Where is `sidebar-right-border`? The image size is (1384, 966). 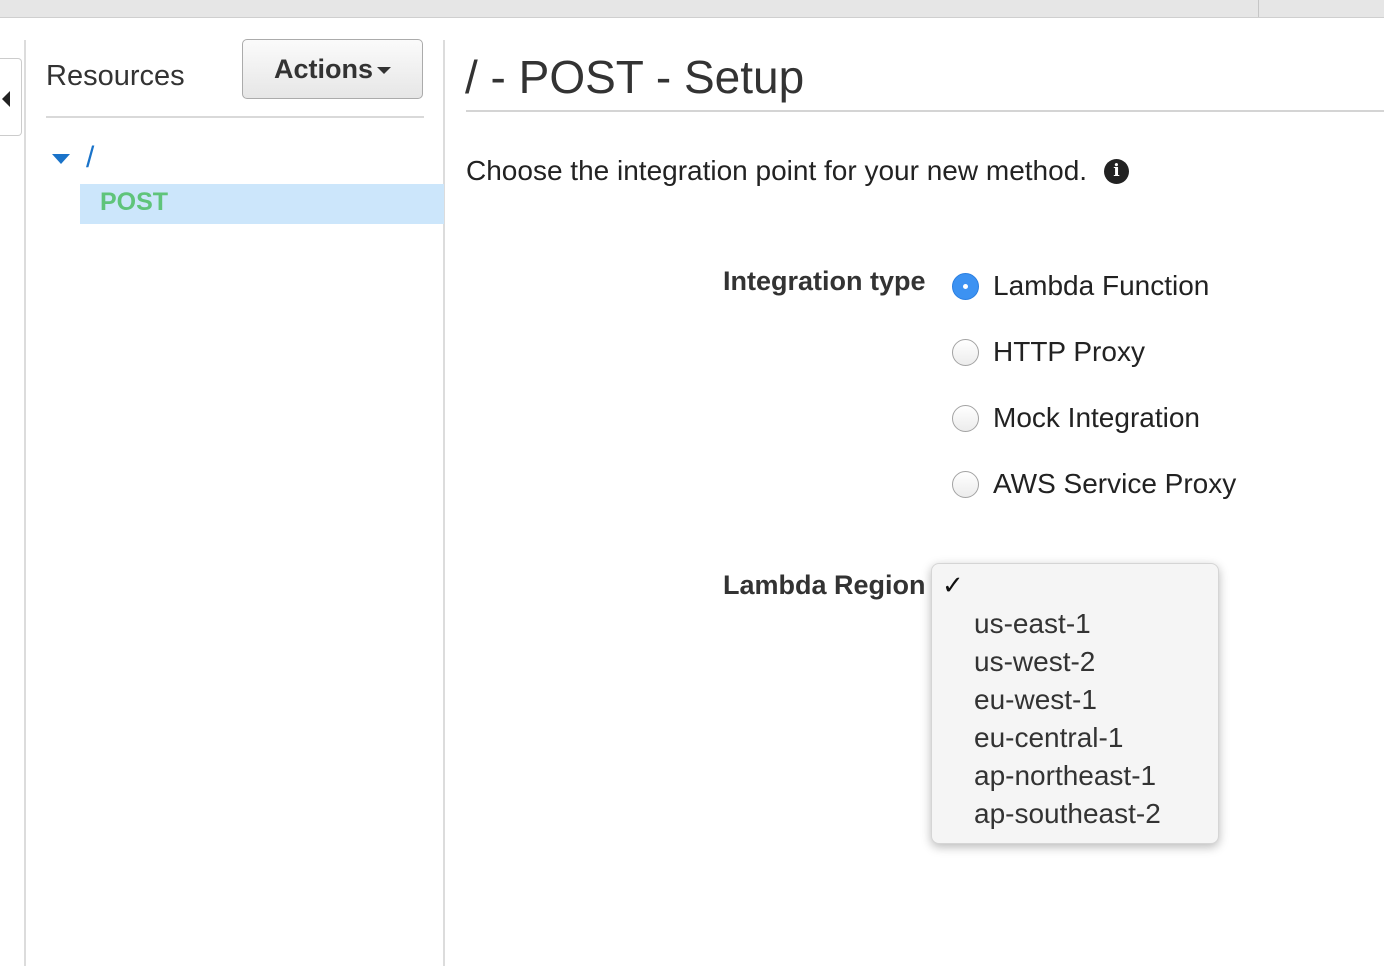 sidebar-right-border is located at coordinates (444, 503).